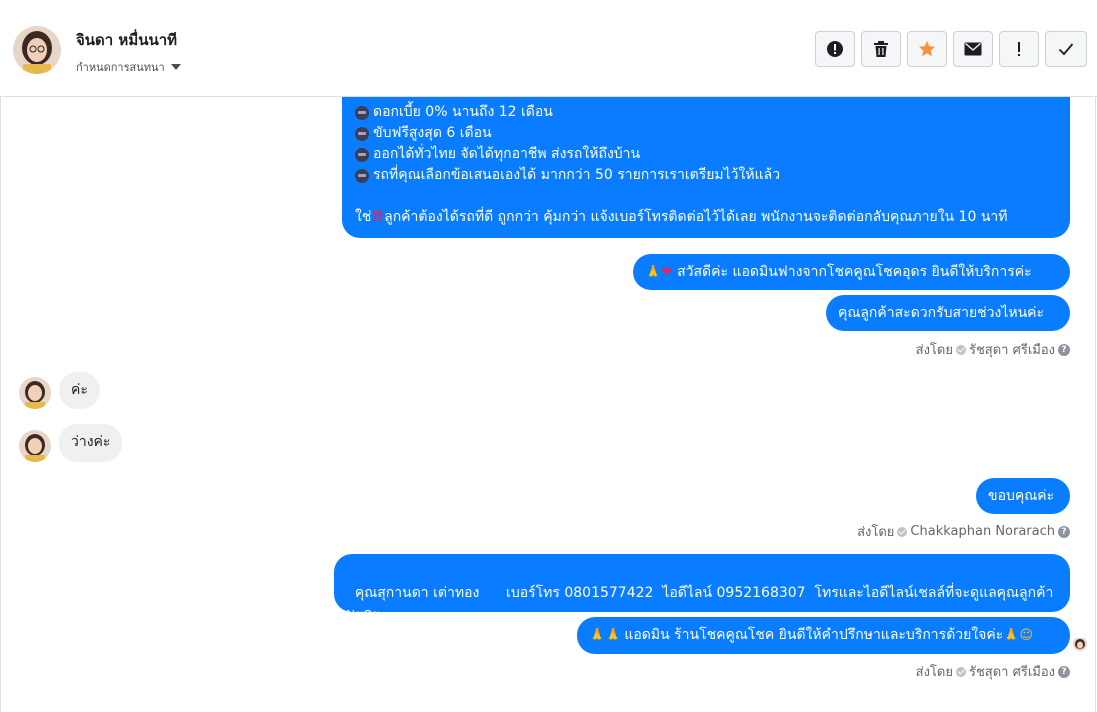 The width and height of the screenshot is (1097, 712). I want to click on star-icon, so click(927, 49).